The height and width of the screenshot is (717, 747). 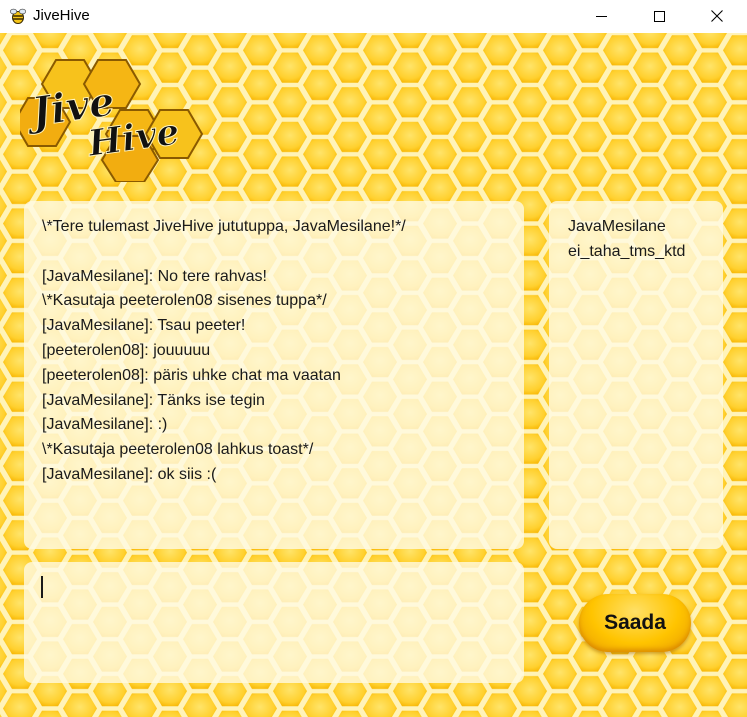 What do you see at coordinates (636, 375) in the screenshot?
I see `user-list: JavaMesilane ei_taha_tms_ktd` at bounding box center [636, 375].